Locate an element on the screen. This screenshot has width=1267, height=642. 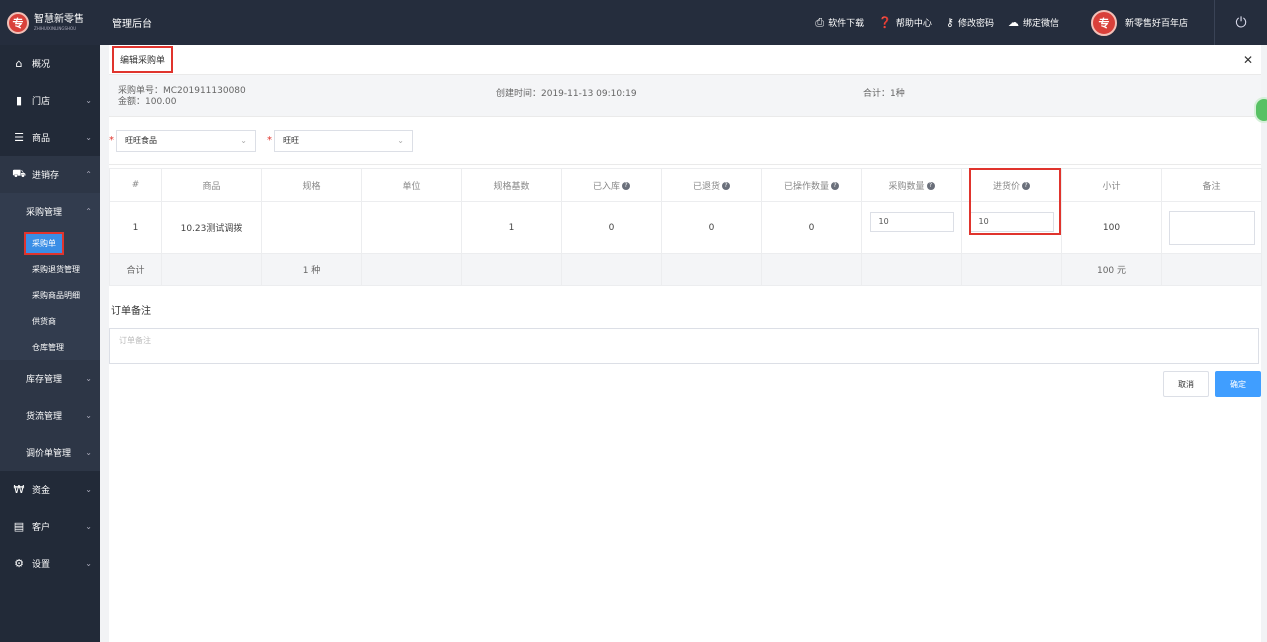
close-button: ✕ is located at coordinates (1248, 60).